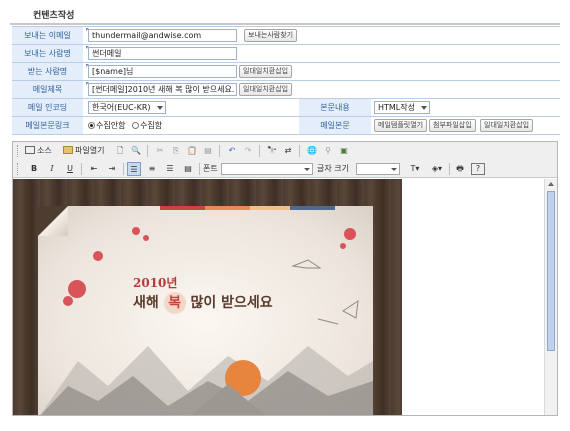  I want to click on mail-subject-input: [썬더메일]2010년 새해 복 많이 받으세요., so click(162, 89).